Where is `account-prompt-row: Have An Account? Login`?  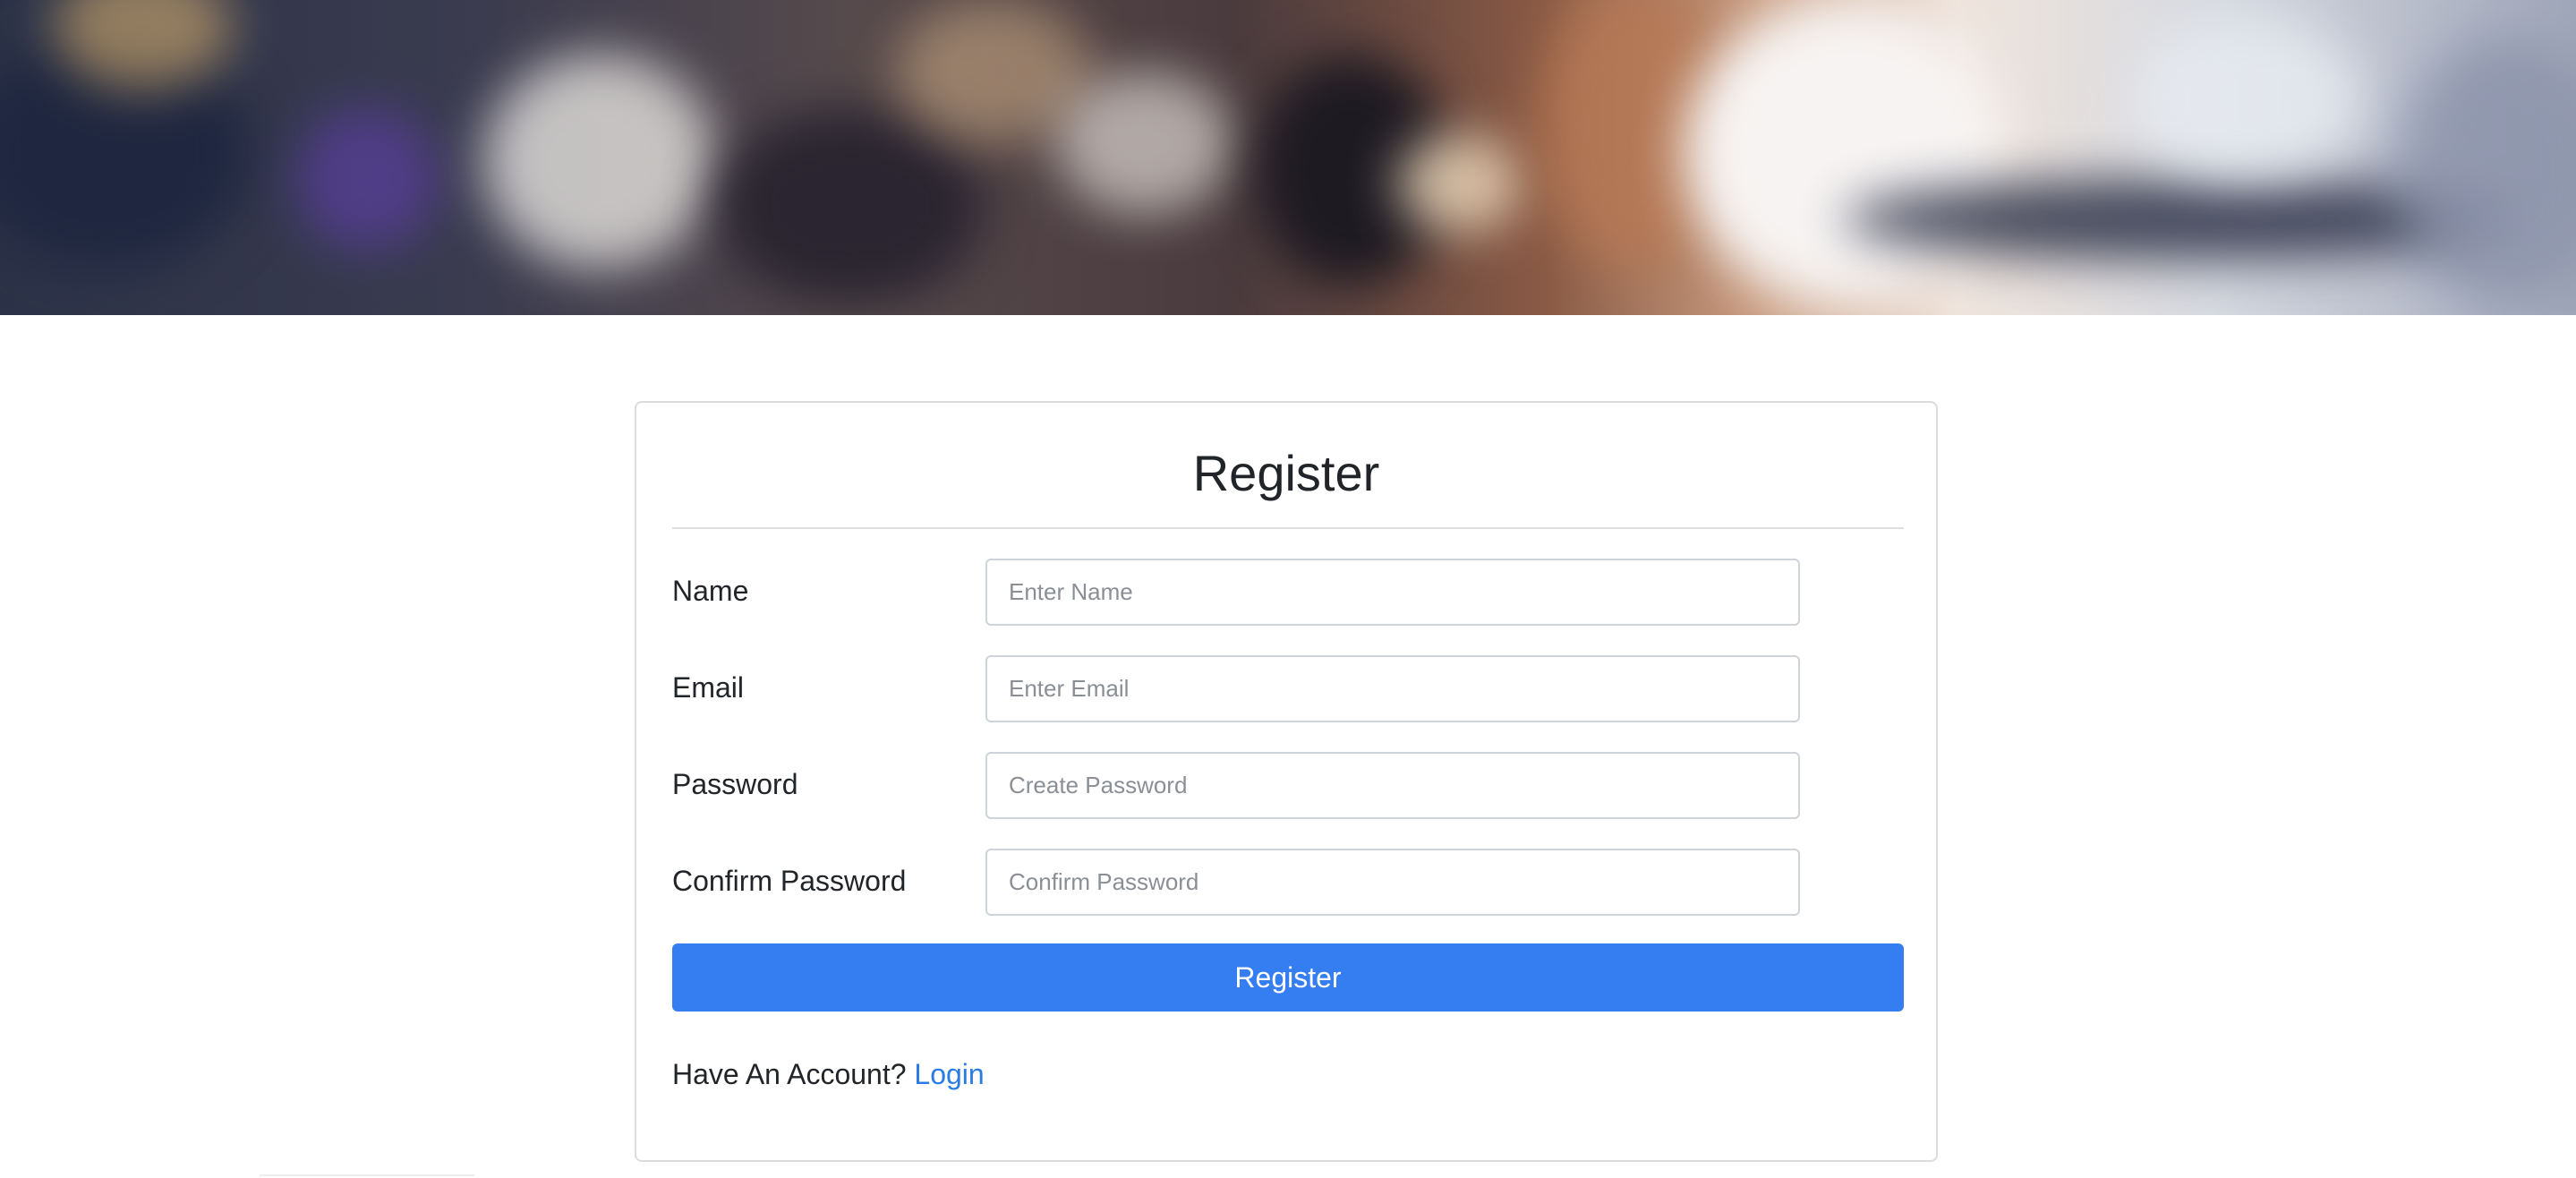
account-prompt-row: Have An Account? Login is located at coordinates (828, 1074).